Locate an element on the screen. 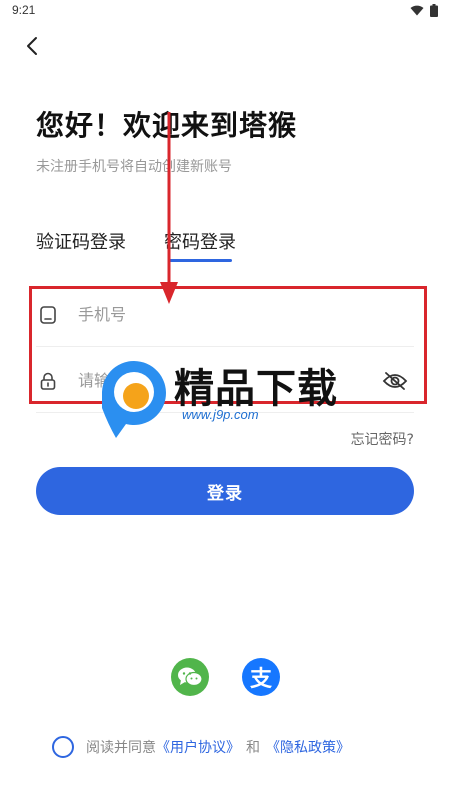  forgot-password-link: 忘记密码? is located at coordinates (382, 439).